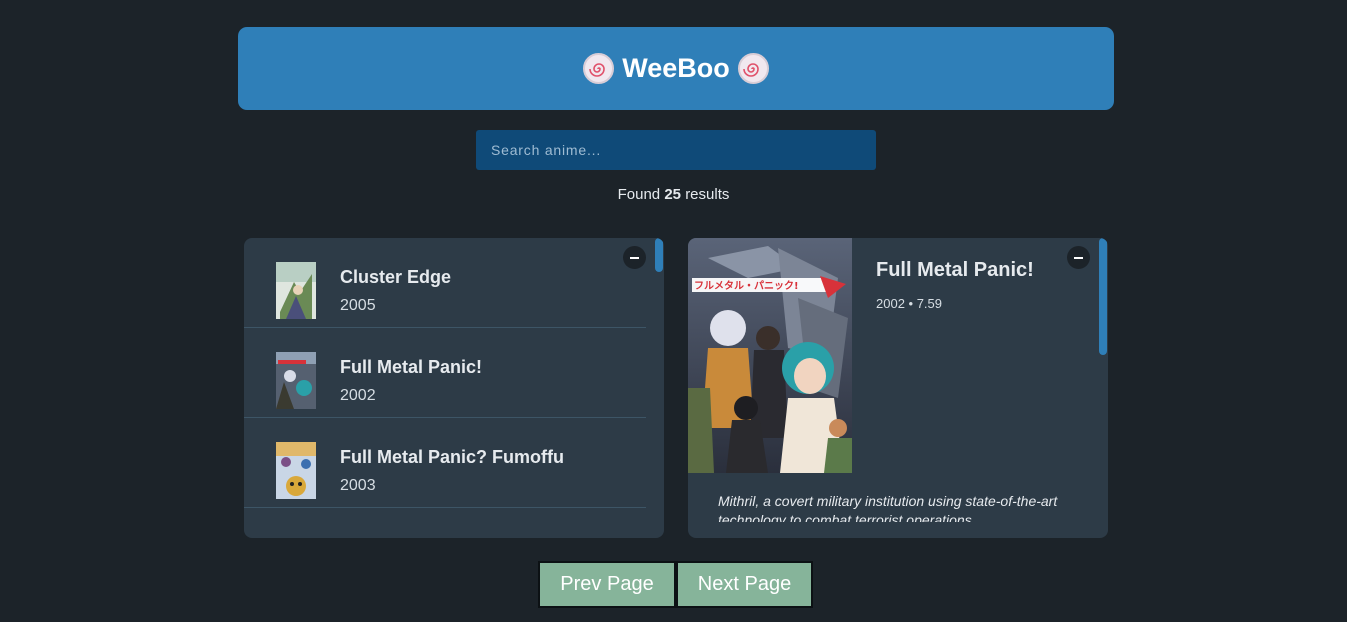 The image size is (1347, 622). Describe the element at coordinates (358, 485) in the screenshot. I see `anime-year: 2003` at that location.